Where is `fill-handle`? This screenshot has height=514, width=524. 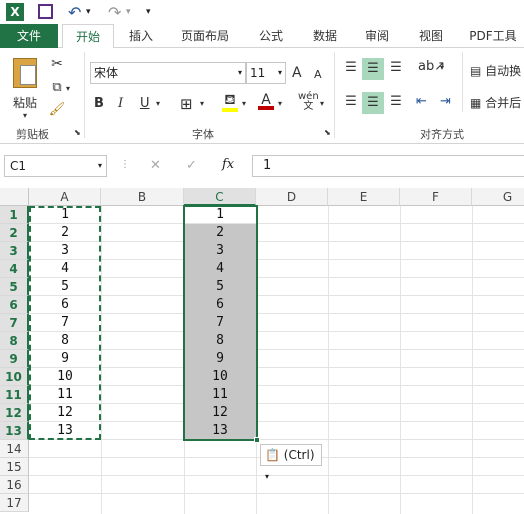 fill-handle is located at coordinates (257, 440).